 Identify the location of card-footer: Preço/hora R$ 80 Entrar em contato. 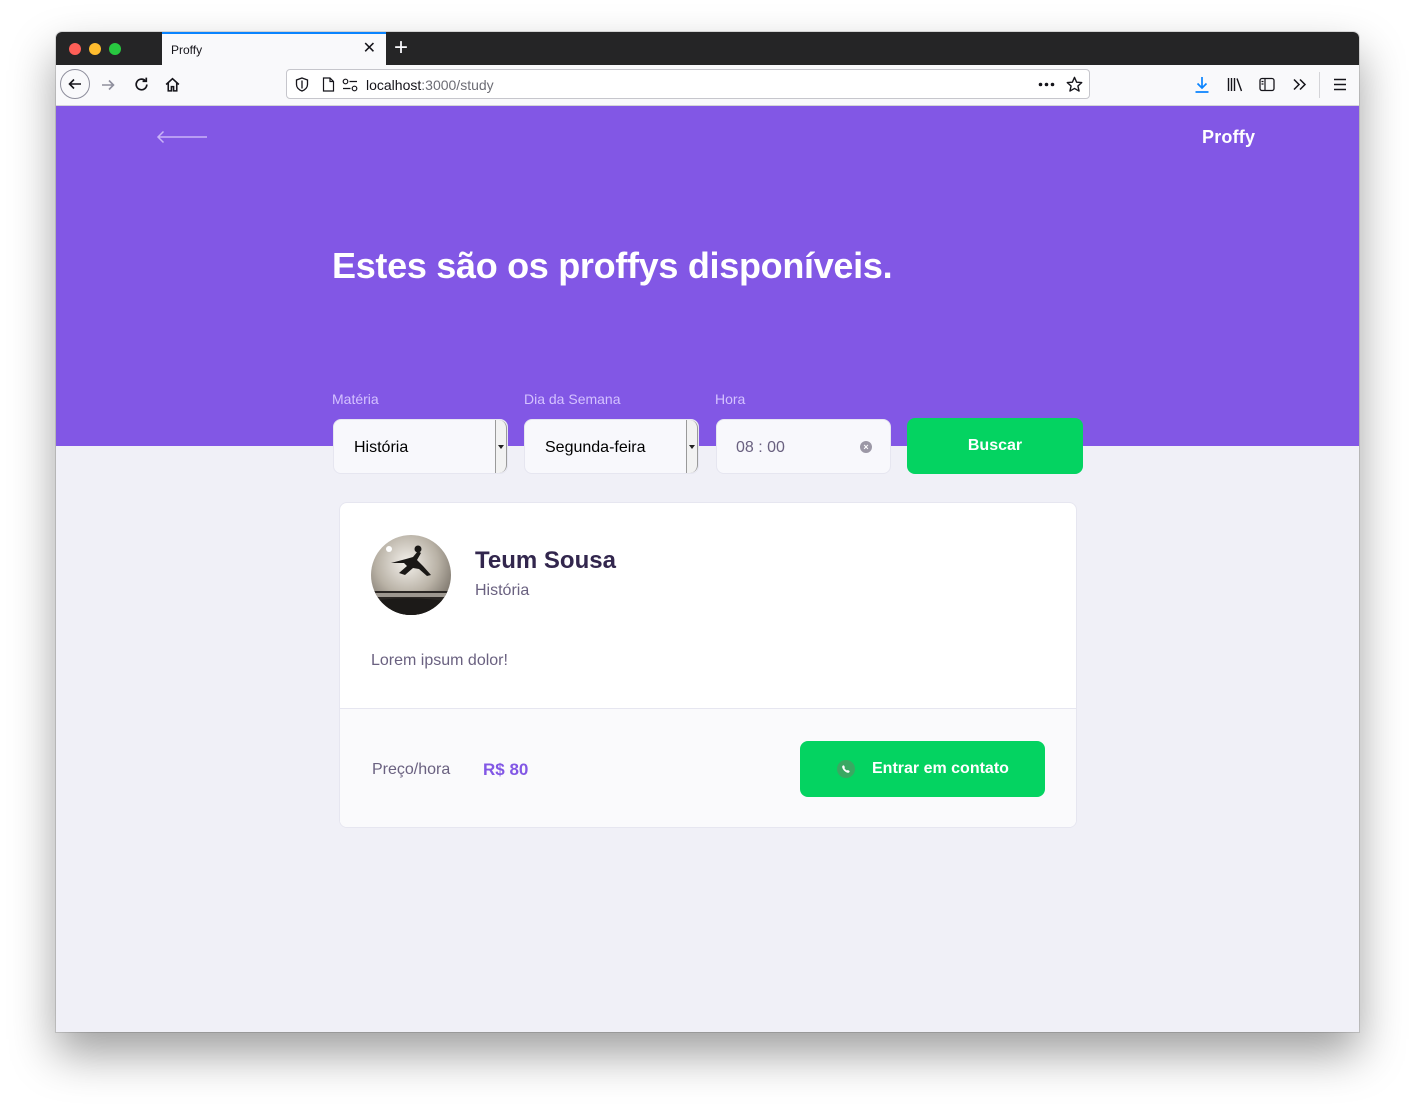
(708, 767).